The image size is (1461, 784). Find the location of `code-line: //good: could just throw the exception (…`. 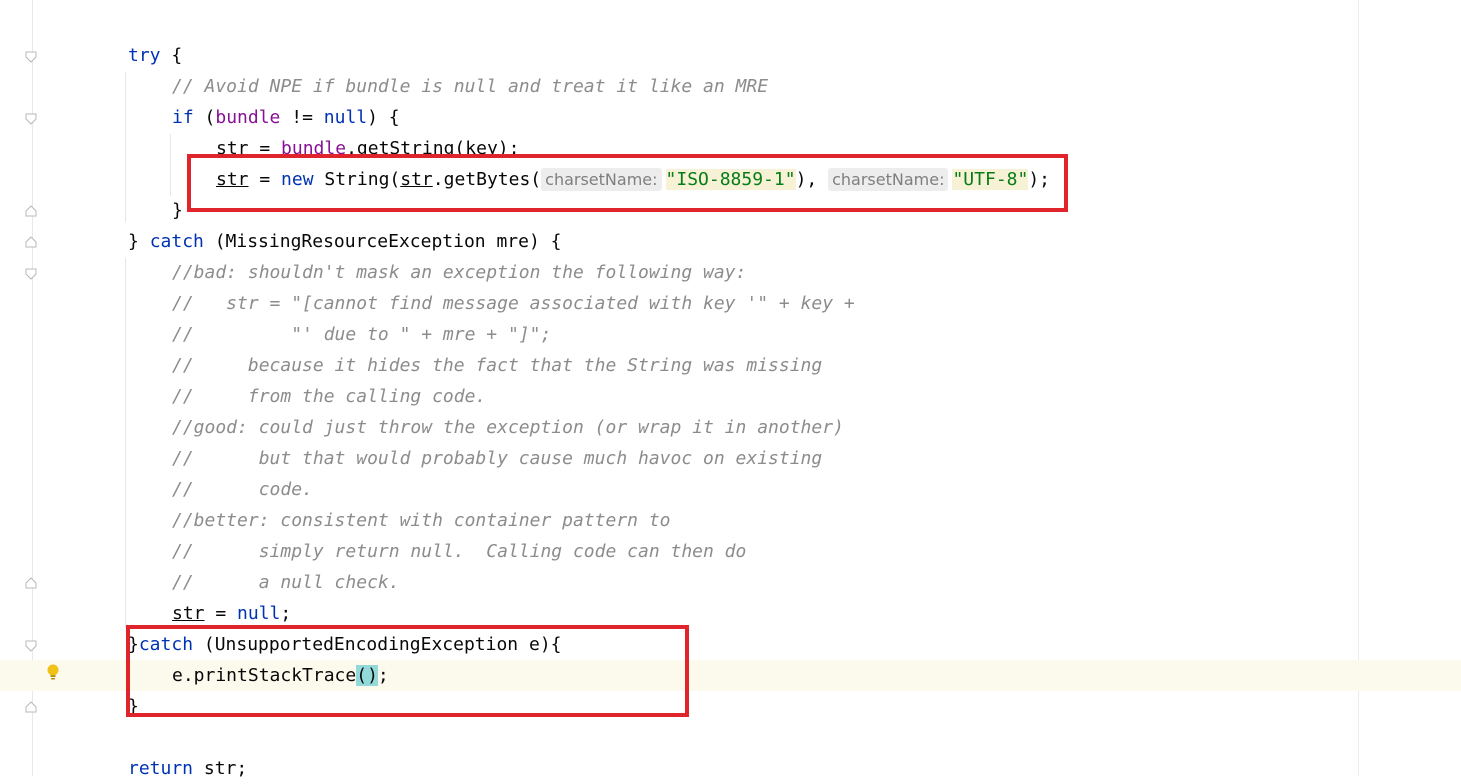

code-line: //good: could just throw the exception (… is located at coordinates (508, 427).